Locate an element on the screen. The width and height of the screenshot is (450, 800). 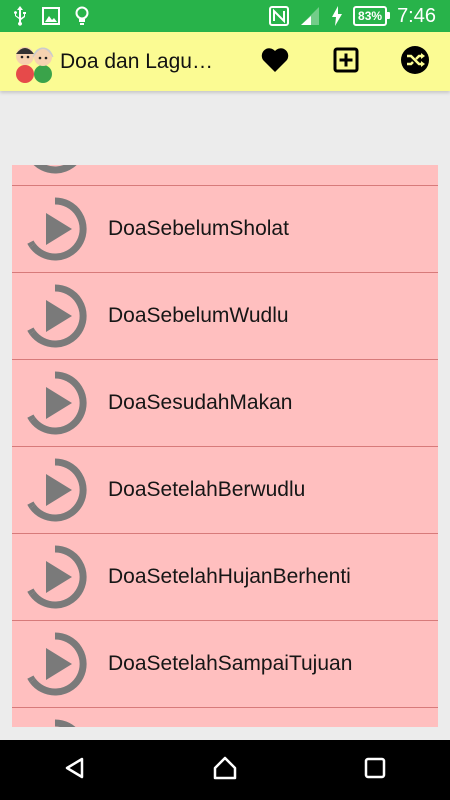
app-logo is located at coordinates (34, 62).